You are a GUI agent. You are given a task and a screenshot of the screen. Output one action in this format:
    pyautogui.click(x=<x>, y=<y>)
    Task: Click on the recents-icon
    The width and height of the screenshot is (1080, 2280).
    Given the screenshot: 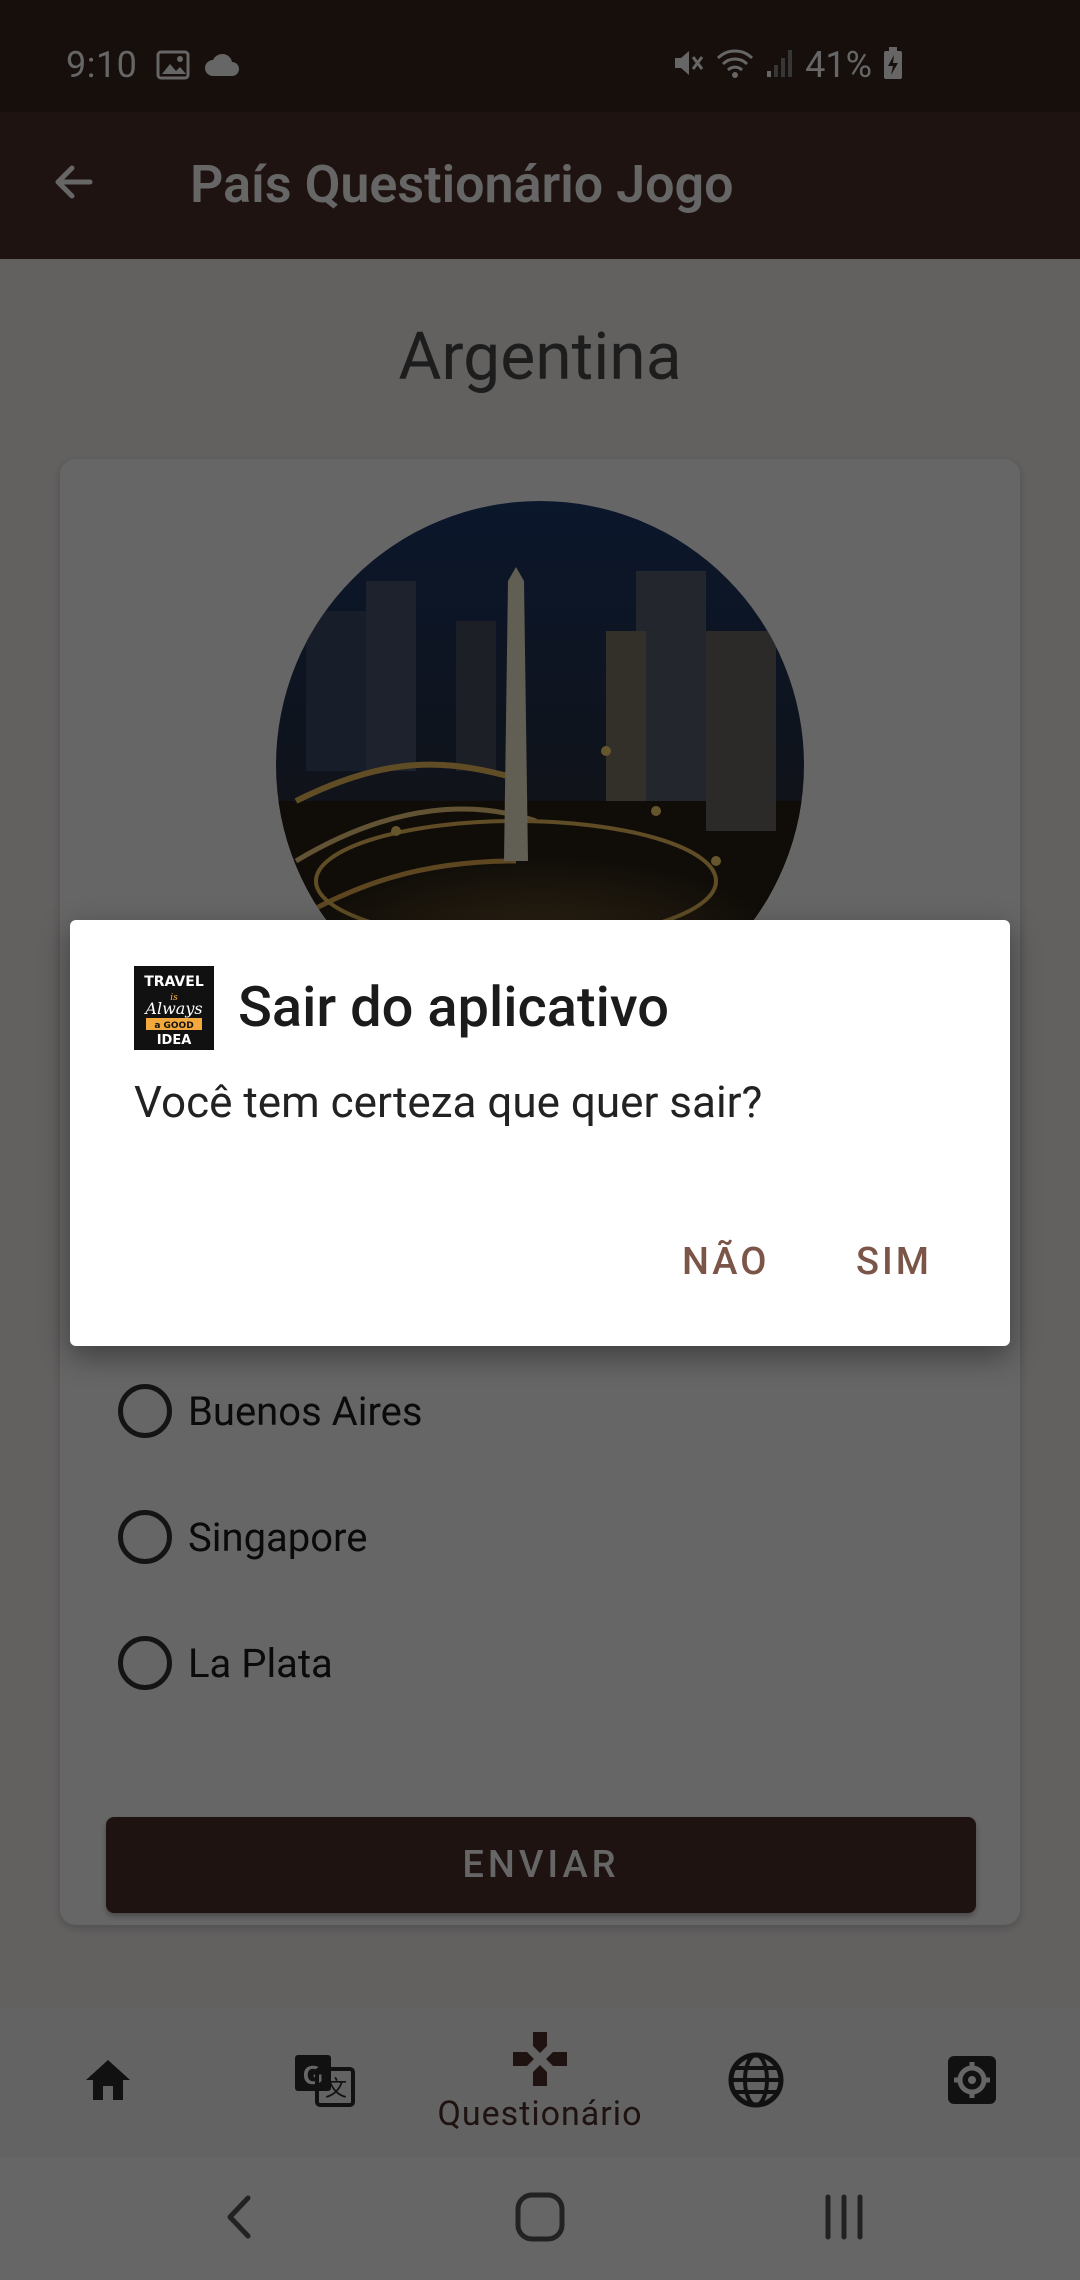 What is the action you would take?
    pyautogui.click(x=844, y=2219)
    